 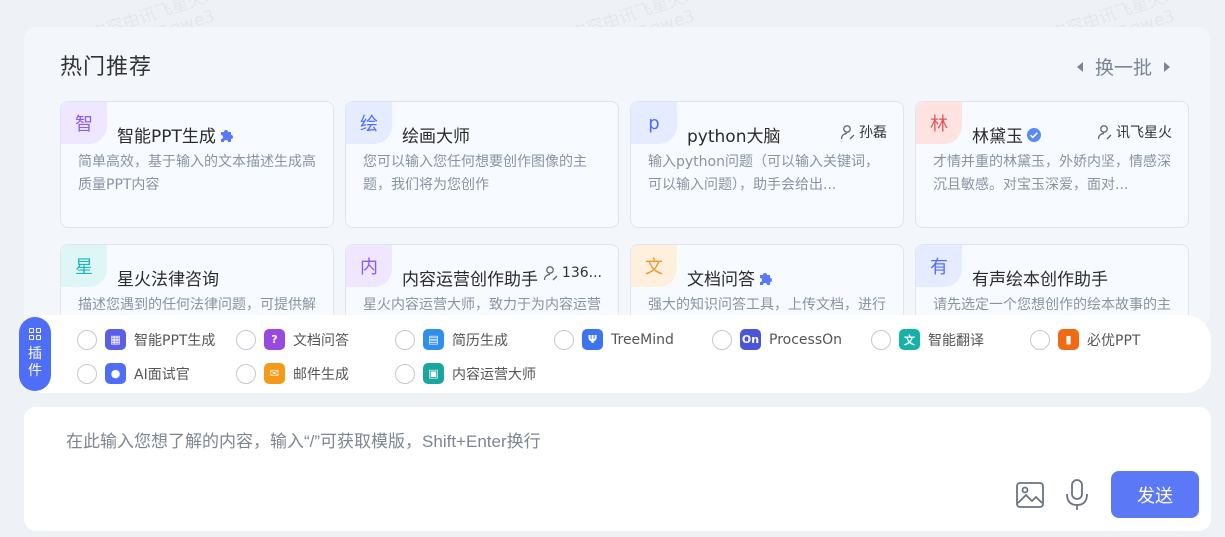 I want to click on refresh-label: 换一批, so click(x=1123, y=68).